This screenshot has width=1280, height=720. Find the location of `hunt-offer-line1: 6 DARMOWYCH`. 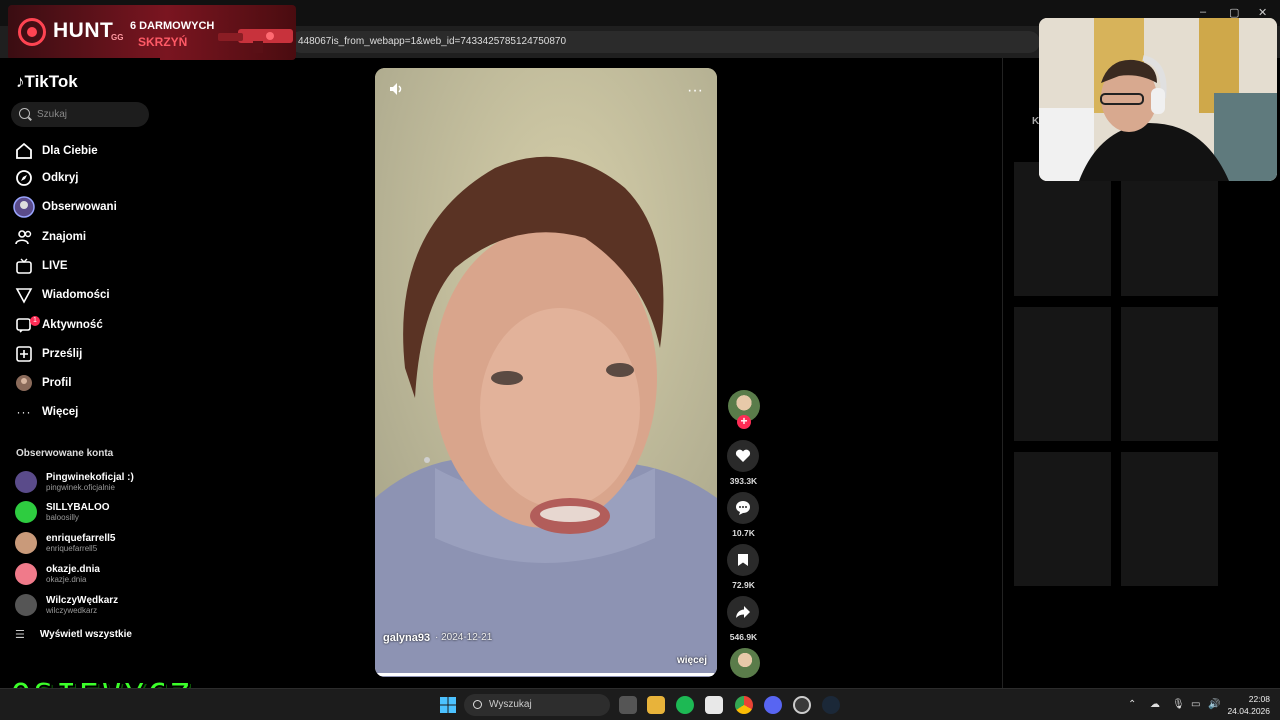

hunt-offer-line1: 6 DARMOWYCH is located at coordinates (172, 26).